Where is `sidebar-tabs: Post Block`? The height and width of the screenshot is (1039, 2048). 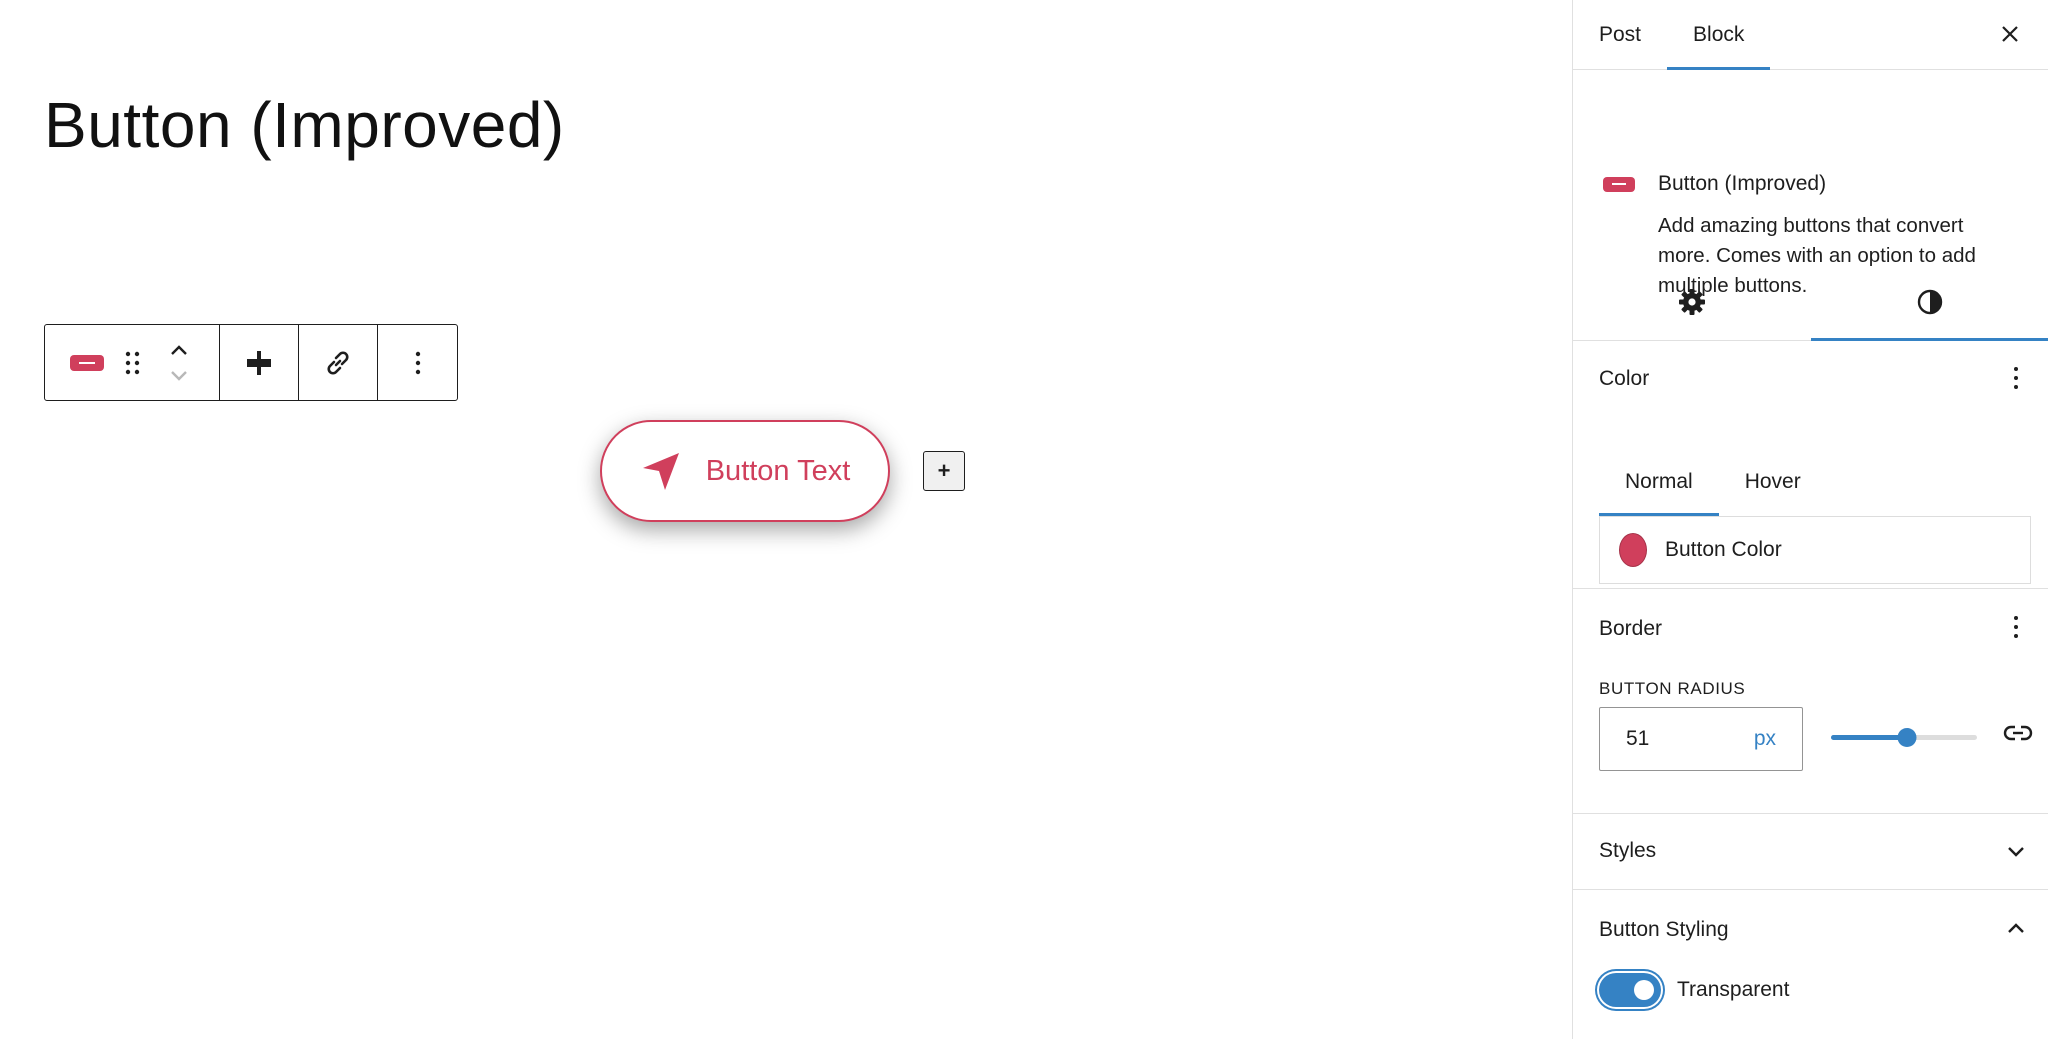 sidebar-tabs: Post Block is located at coordinates (1810, 35).